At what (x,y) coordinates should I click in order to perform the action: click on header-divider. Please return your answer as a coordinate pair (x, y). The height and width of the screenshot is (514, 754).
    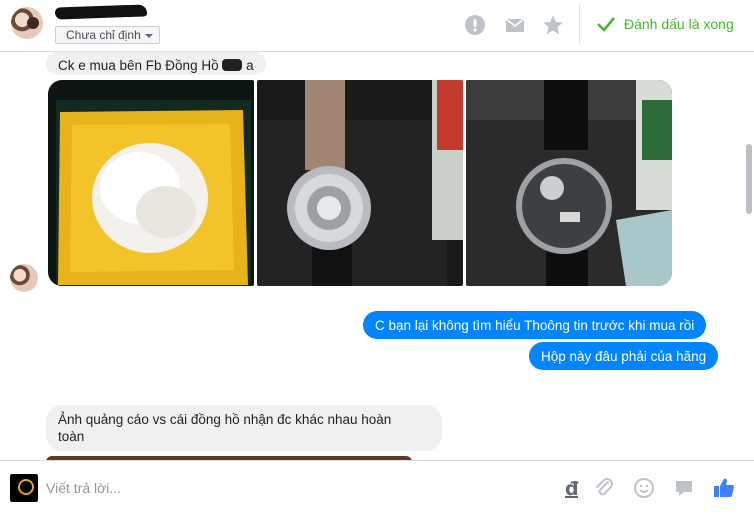
    Looking at the image, I should click on (579, 24).